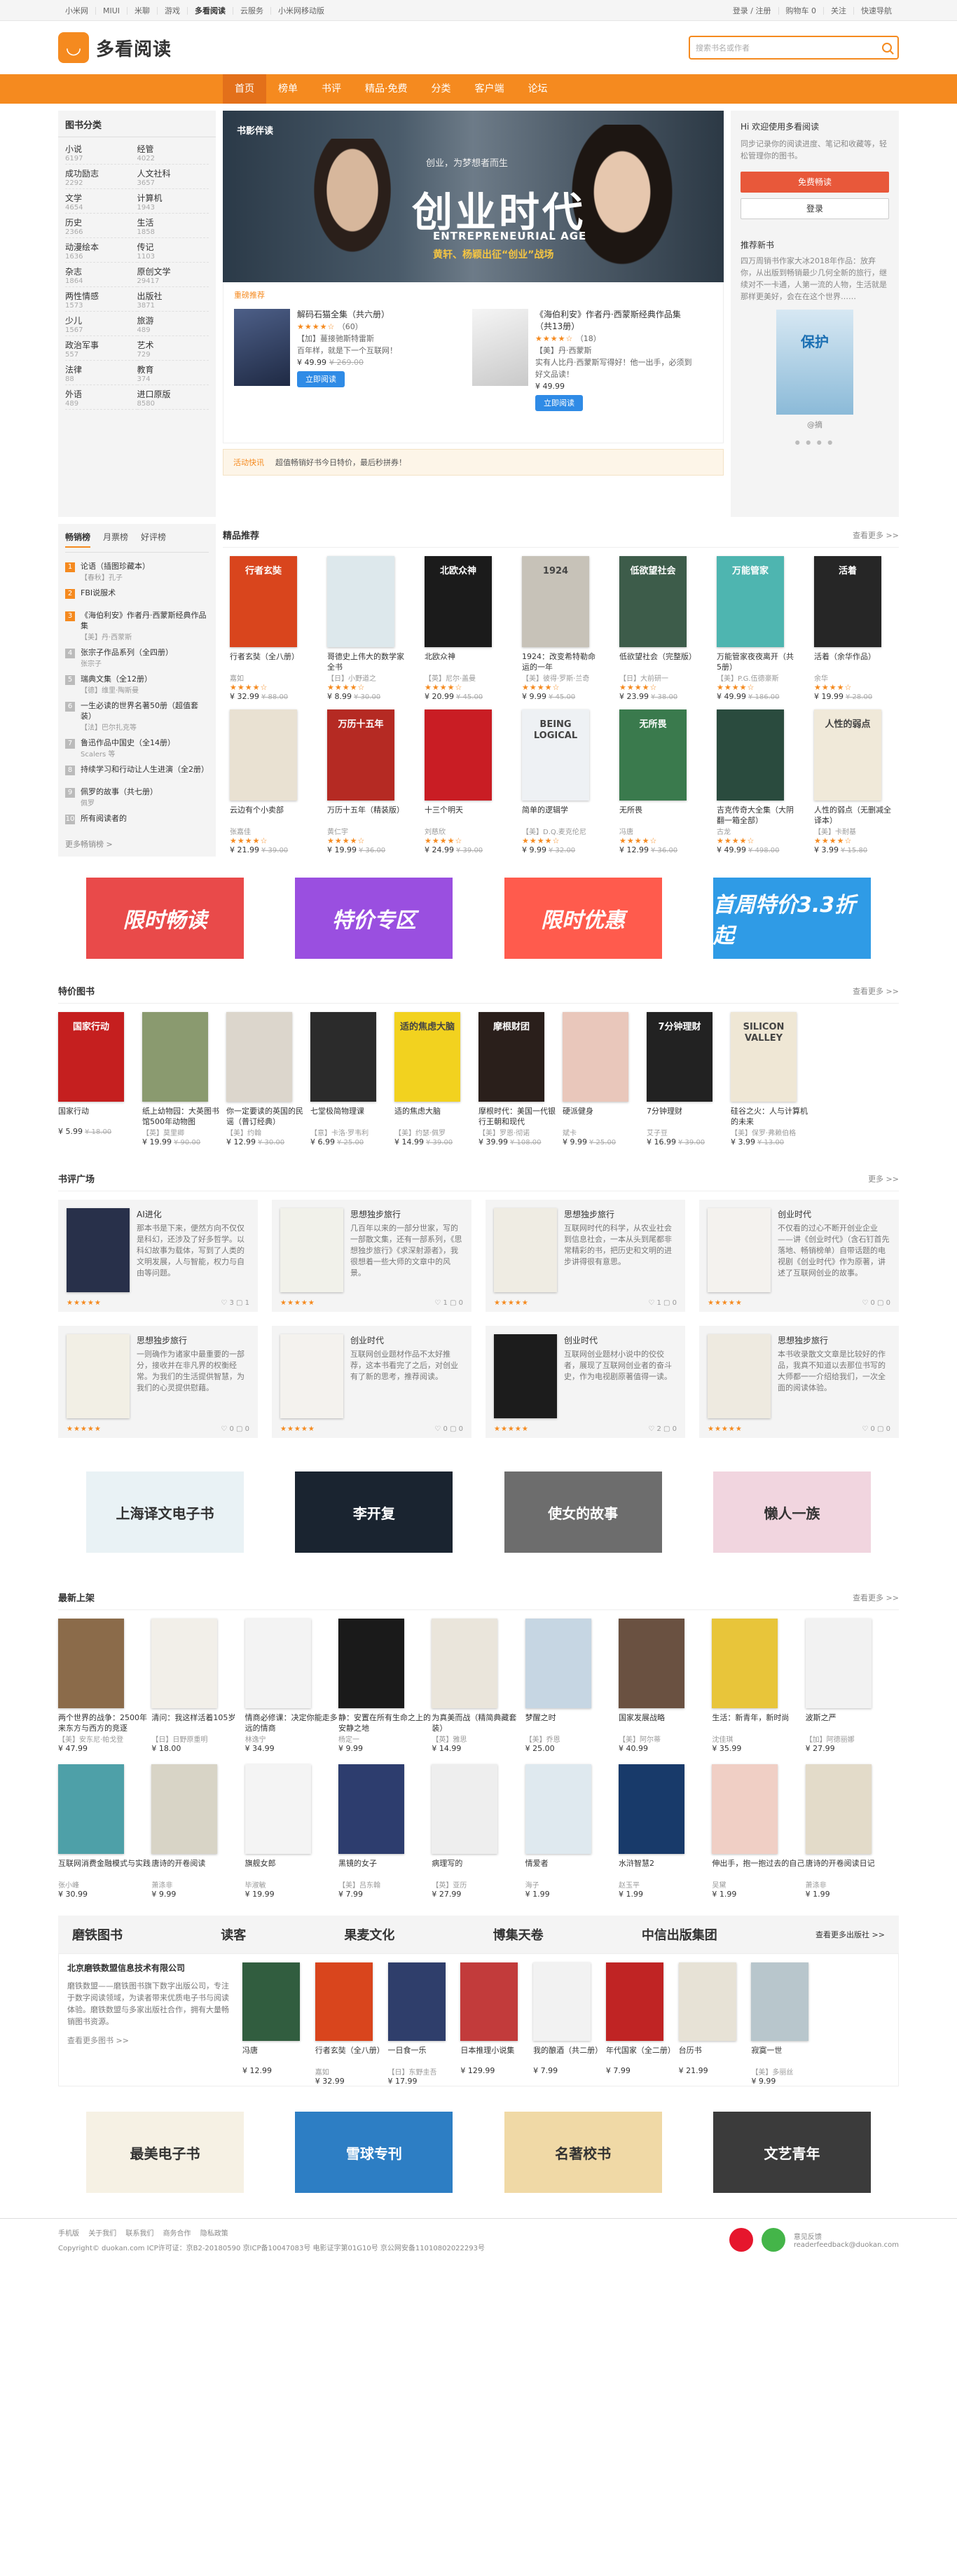 This screenshot has height=2576, width=957. I want to click on book-title: 生活：新青年，新时尚, so click(758, 1723).